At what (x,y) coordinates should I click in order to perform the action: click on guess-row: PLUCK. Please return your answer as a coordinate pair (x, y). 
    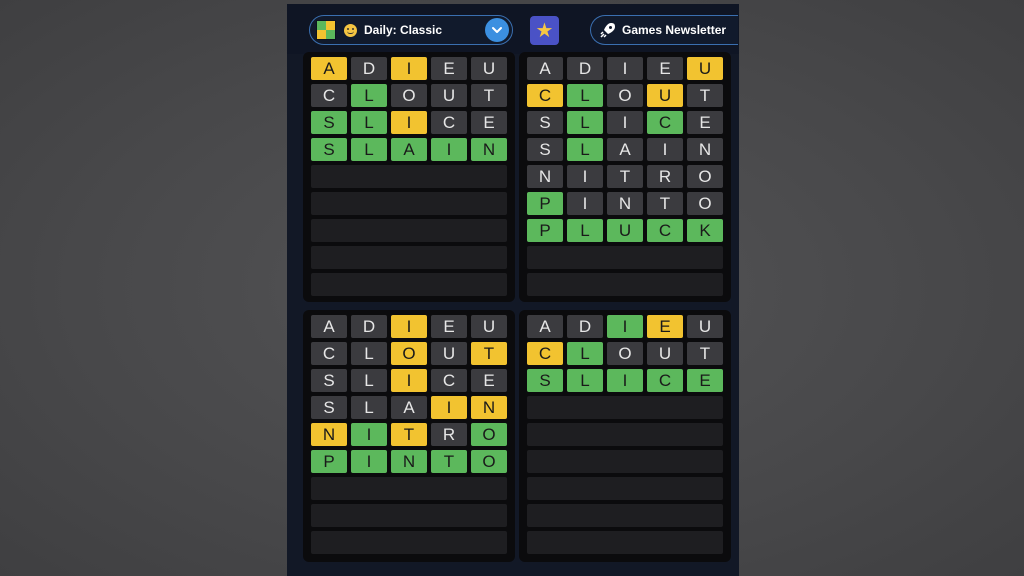
    Looking at the image, I should click on (625, 230).